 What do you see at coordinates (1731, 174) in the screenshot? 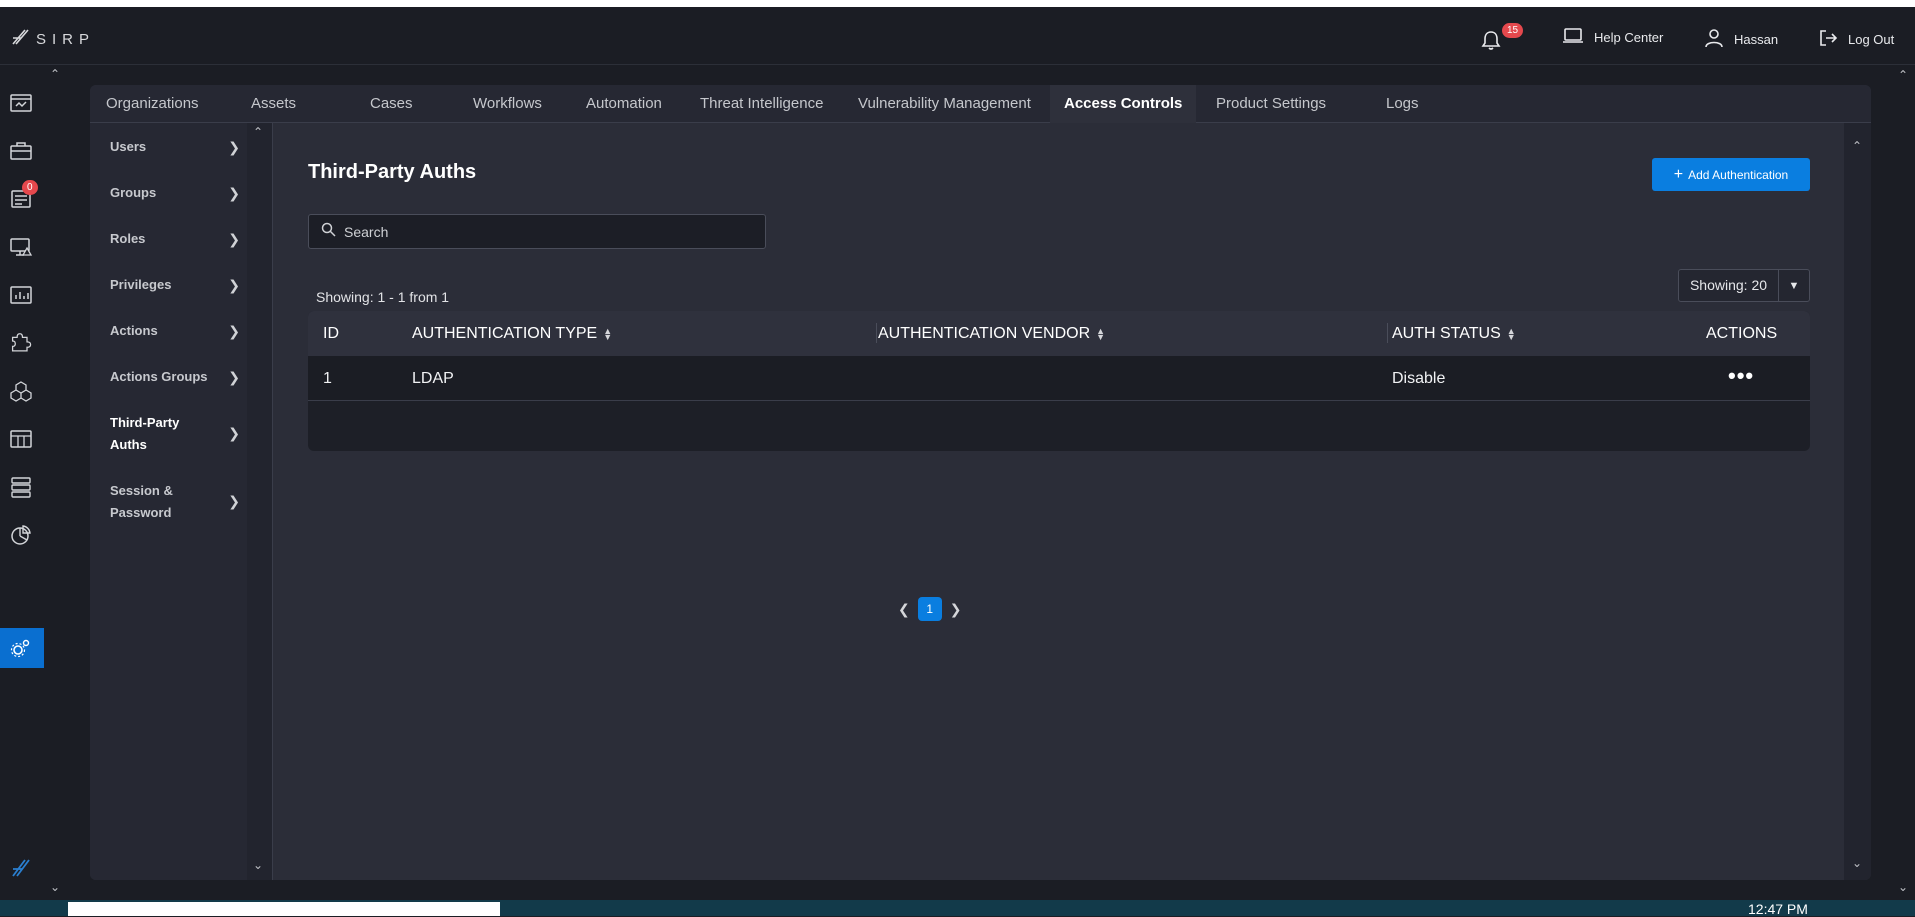
I see `add-authentication-button: + Add Authentication` at bounding box center [1731, 174].